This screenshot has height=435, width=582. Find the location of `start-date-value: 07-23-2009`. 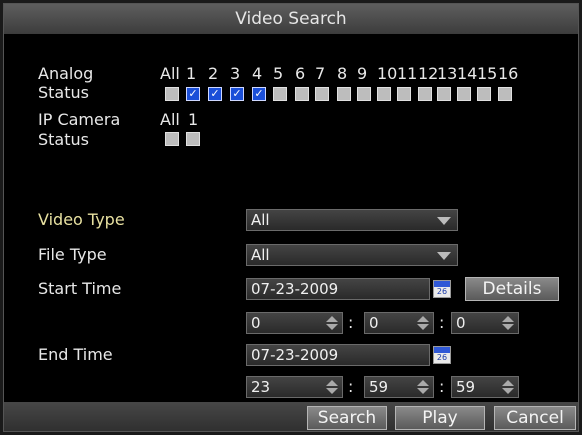

start-date-value: 07-23-2009 is located at coordinates (295, 289).